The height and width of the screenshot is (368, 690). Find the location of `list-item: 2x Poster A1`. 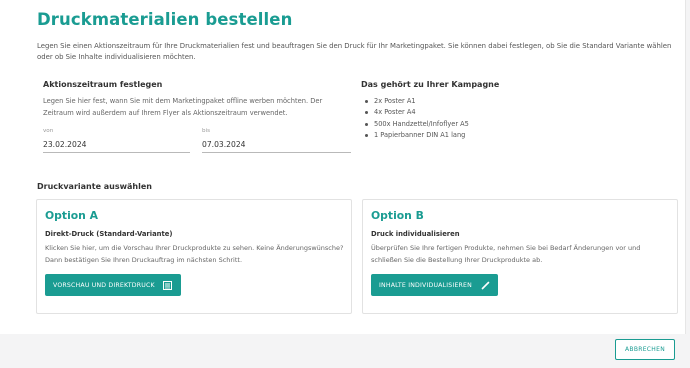

list-item: 2x Poster A1 is located at coordinates (415, 101).